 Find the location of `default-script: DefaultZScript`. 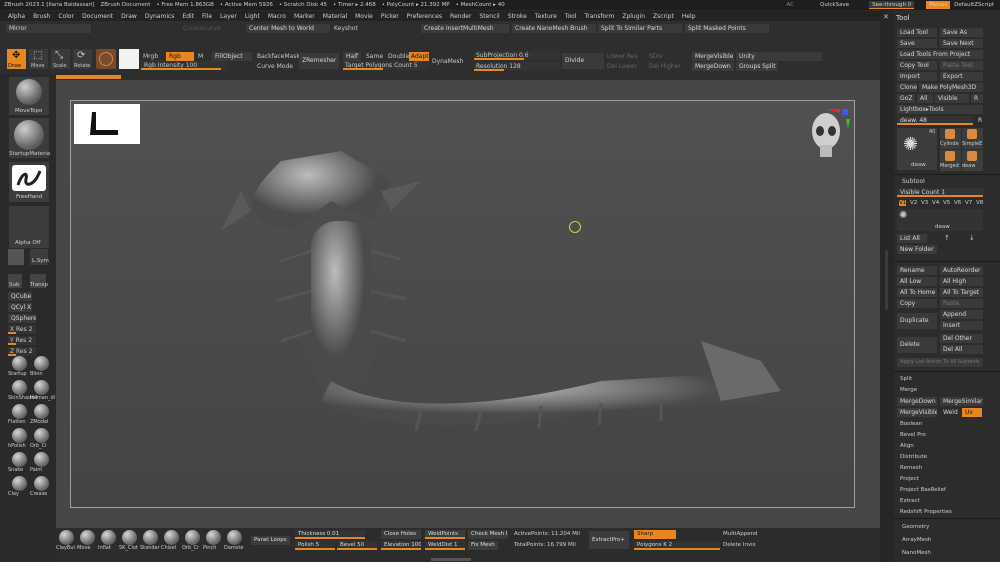

default-script: DefaultZScript is located at coordinates (974, 5).